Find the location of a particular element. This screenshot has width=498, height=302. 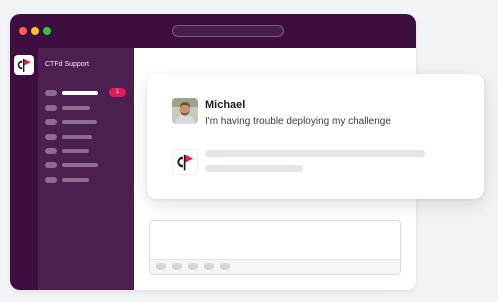

maximize-window-button is located at coordinates (47, 31).